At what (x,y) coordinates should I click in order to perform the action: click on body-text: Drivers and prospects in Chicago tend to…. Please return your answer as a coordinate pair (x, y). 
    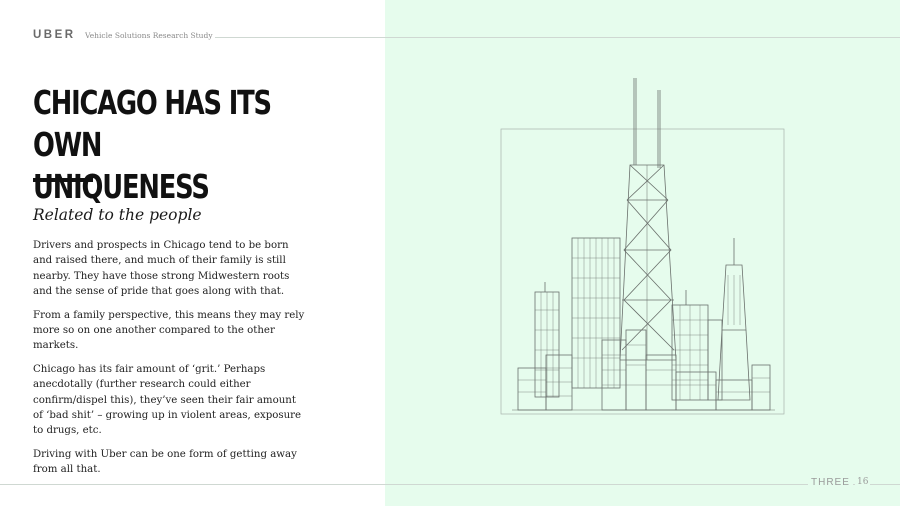
    Looking at the image, I should click on (169, 362).